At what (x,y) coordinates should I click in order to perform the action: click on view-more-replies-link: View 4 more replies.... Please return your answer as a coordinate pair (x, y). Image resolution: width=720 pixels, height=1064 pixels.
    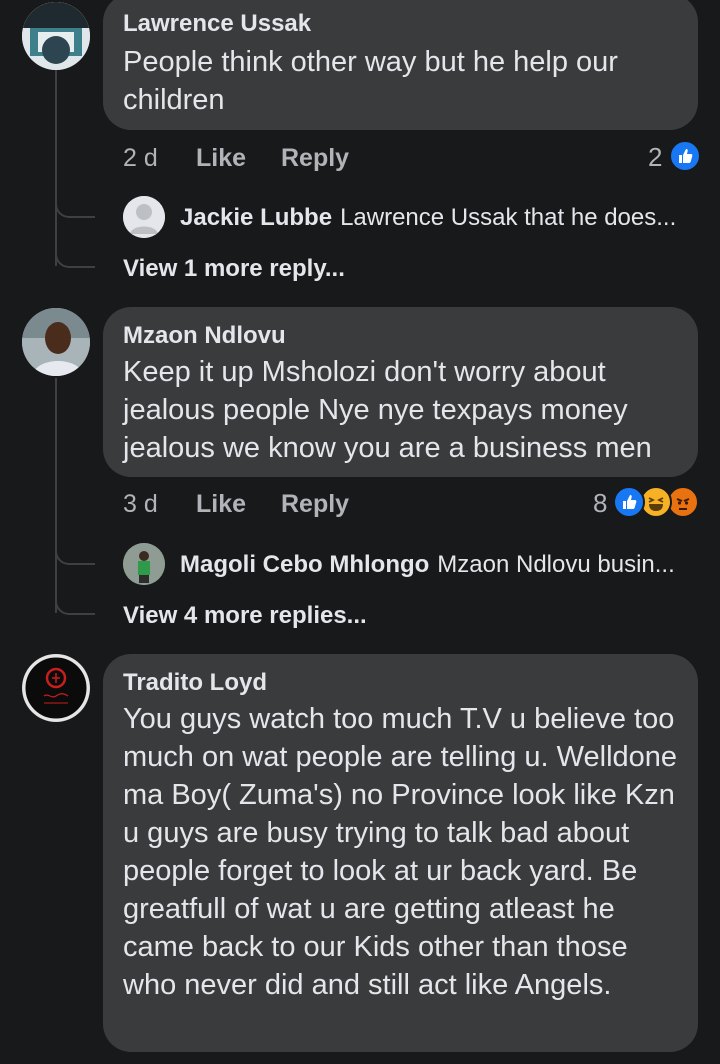
    Looking at the image, I should click on (245, 616).